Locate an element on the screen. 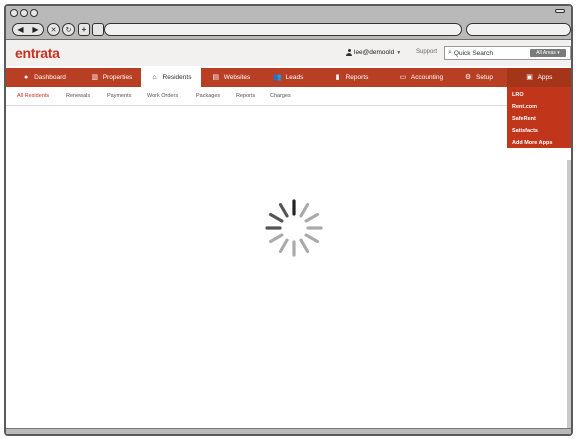  app-item-saferent: SafeRent is located at coordinates (539, 119).